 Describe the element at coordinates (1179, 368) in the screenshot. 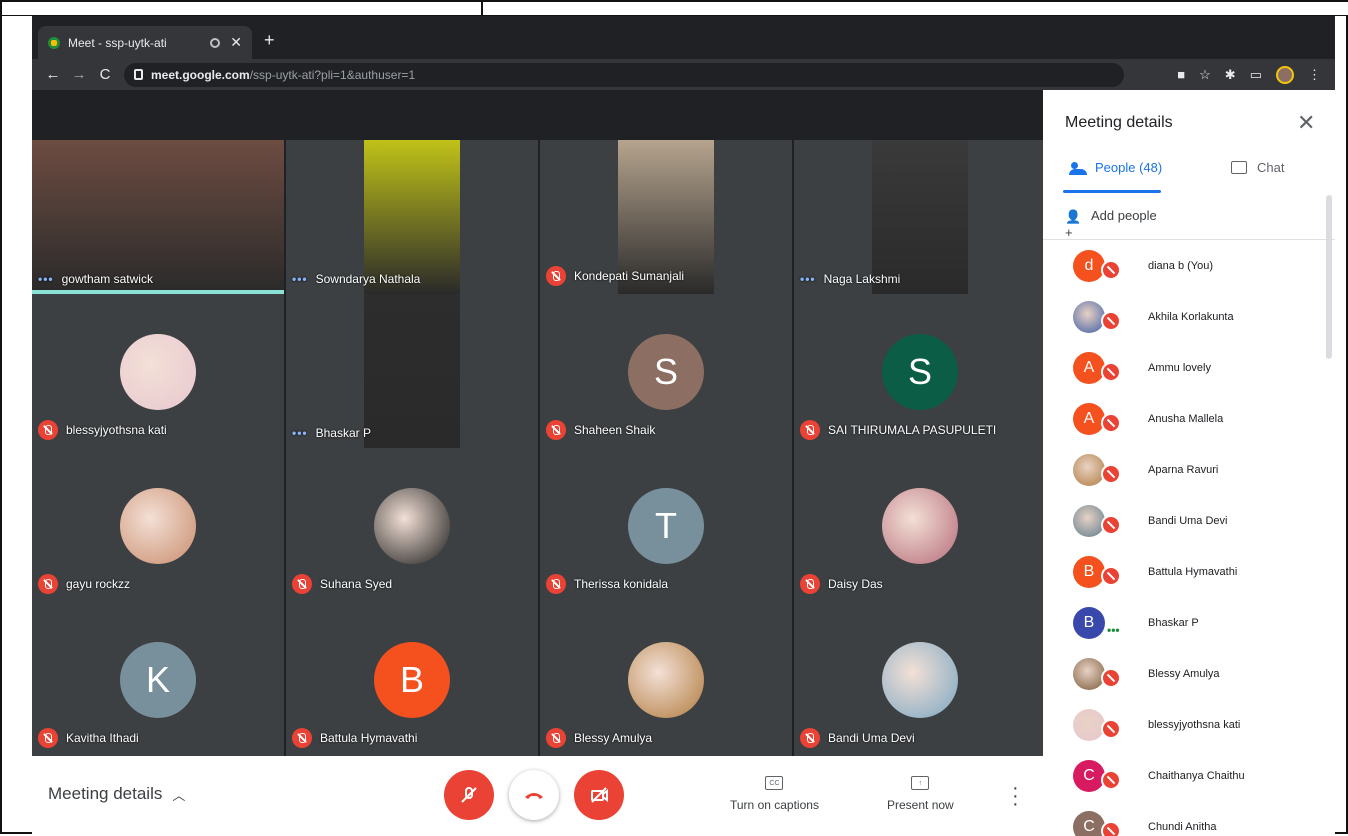

I see `participant-name: Ammu lovely` at that location.